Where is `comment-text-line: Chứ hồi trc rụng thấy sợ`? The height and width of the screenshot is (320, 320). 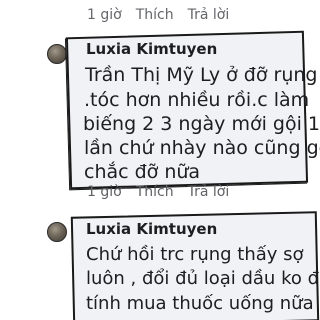 comment-text-line: Chứ hồi trc rụng thấy sợ is located at coordinates (195, 254).